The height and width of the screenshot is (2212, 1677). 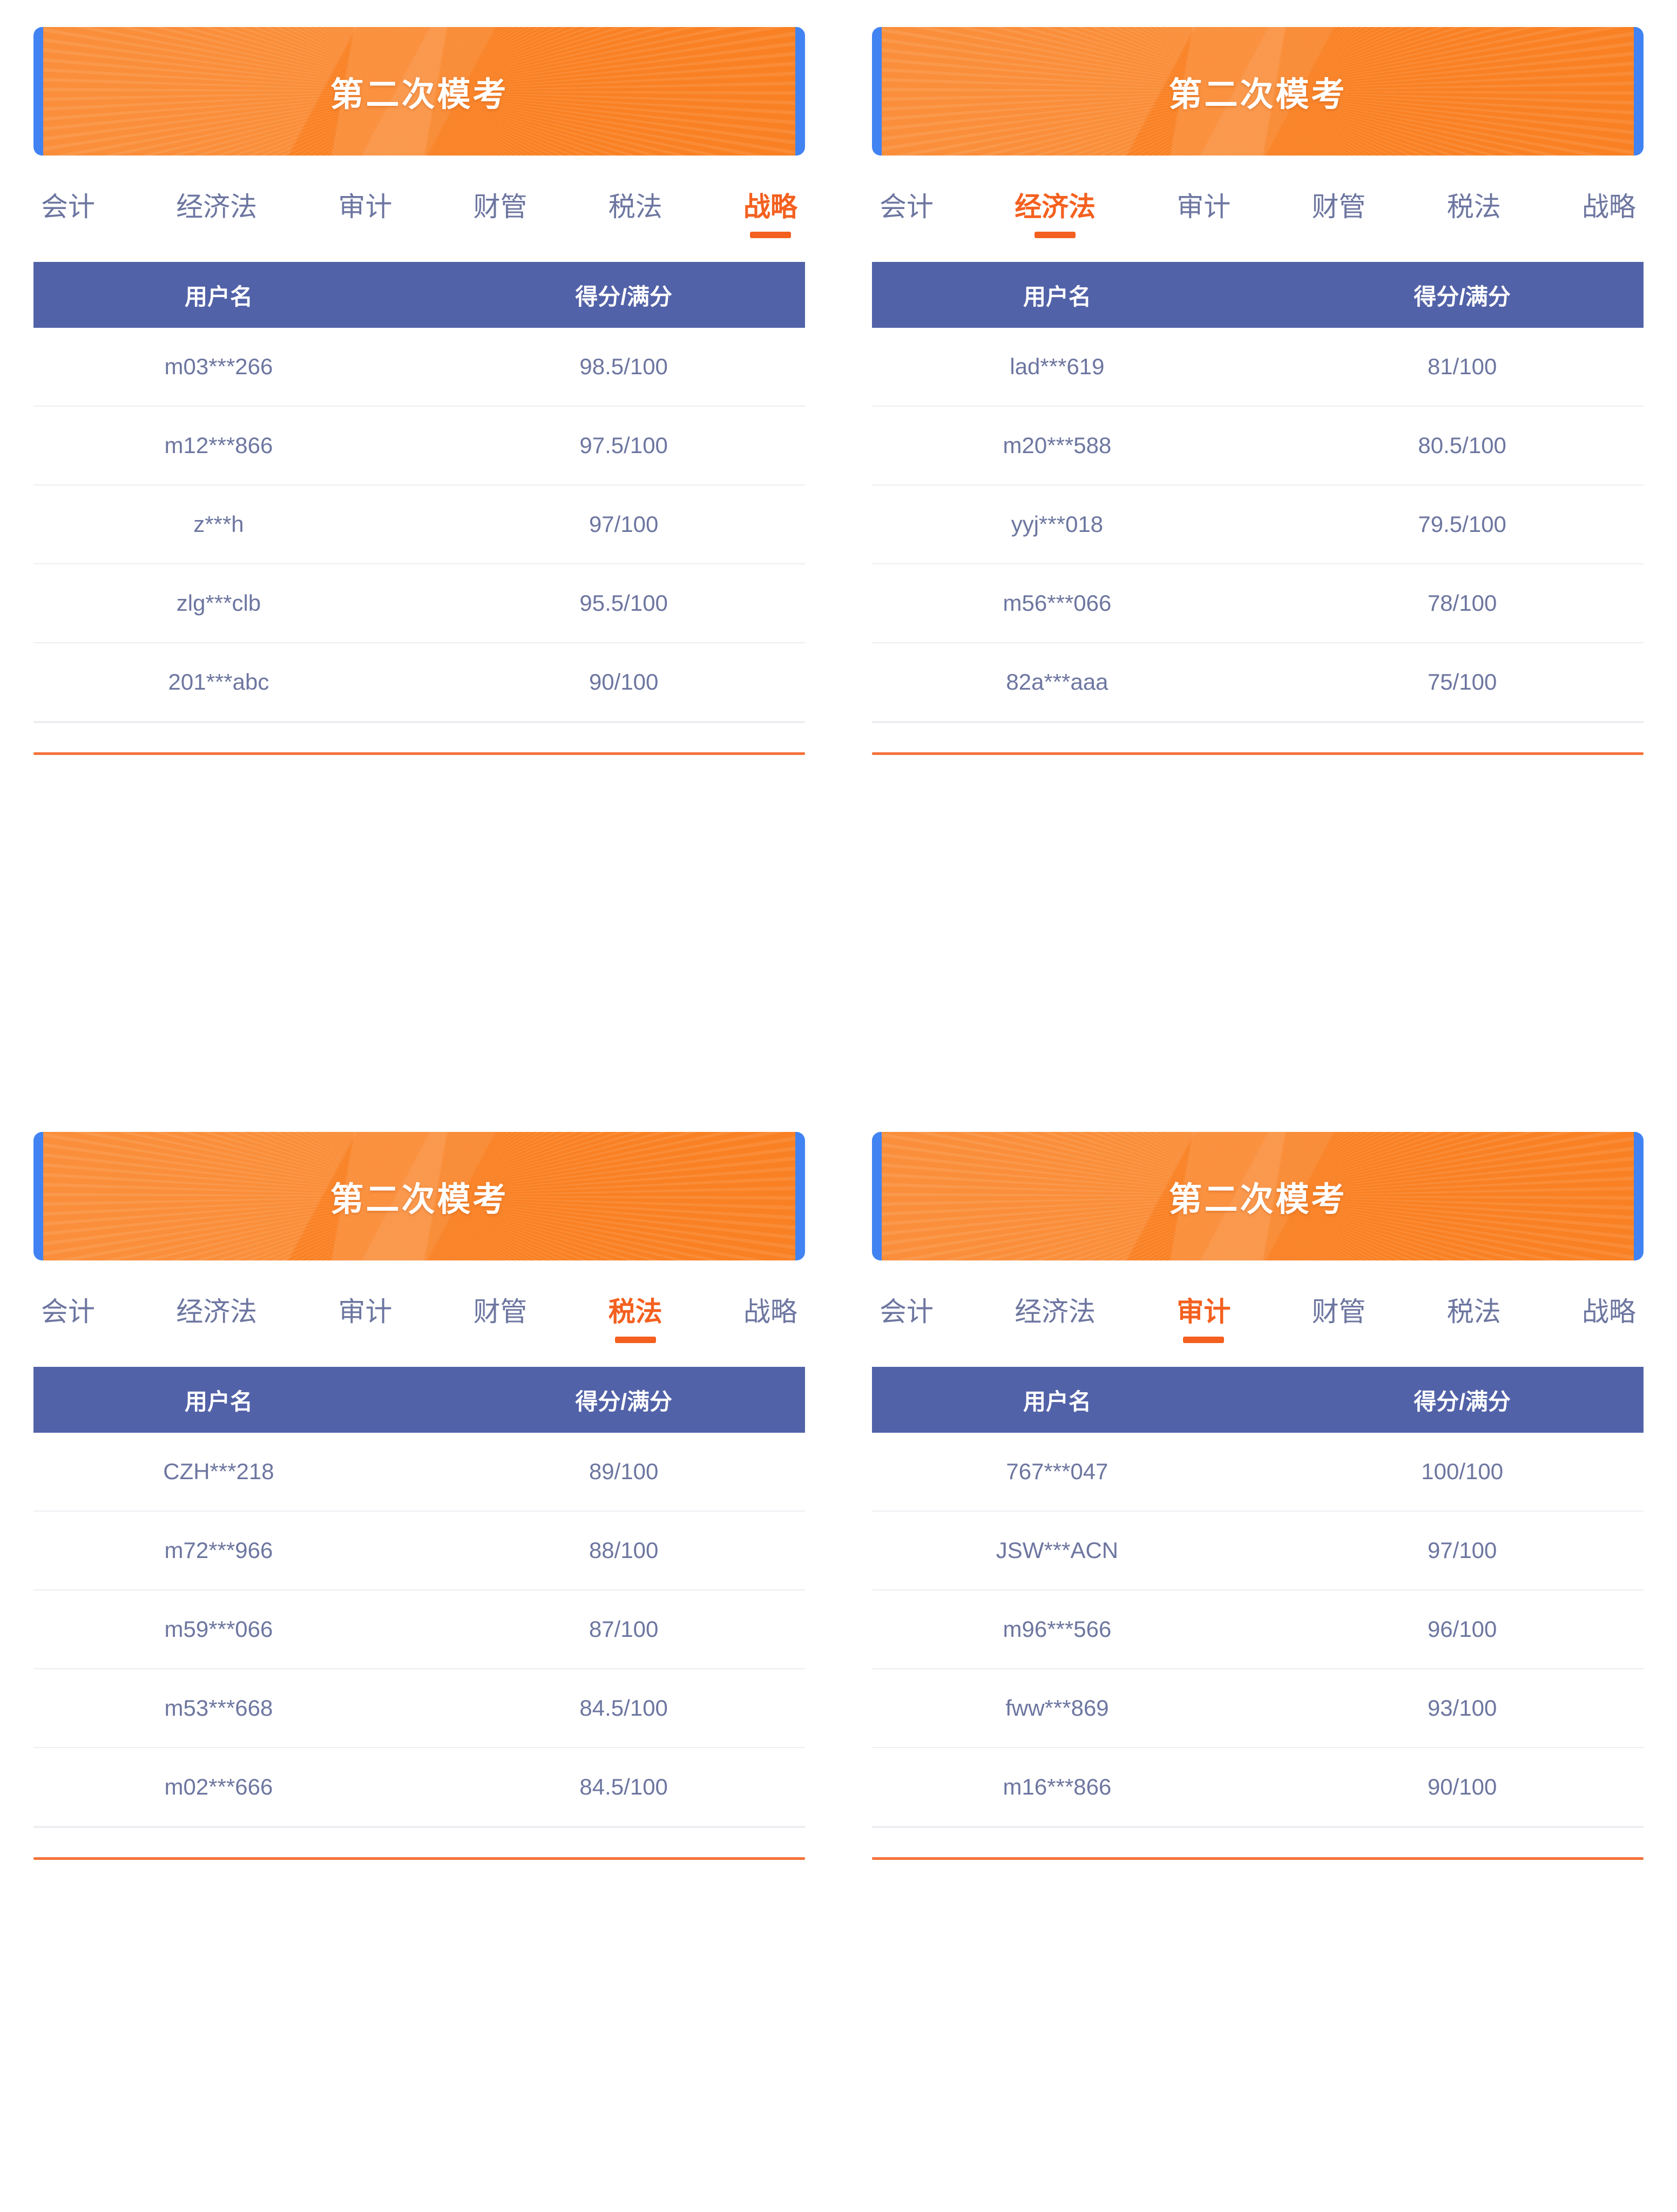 What do you see at coordinates (1462, 681) in the screenshot?
I see `cell-score: 75/100` at bounding box center [1462, 681].